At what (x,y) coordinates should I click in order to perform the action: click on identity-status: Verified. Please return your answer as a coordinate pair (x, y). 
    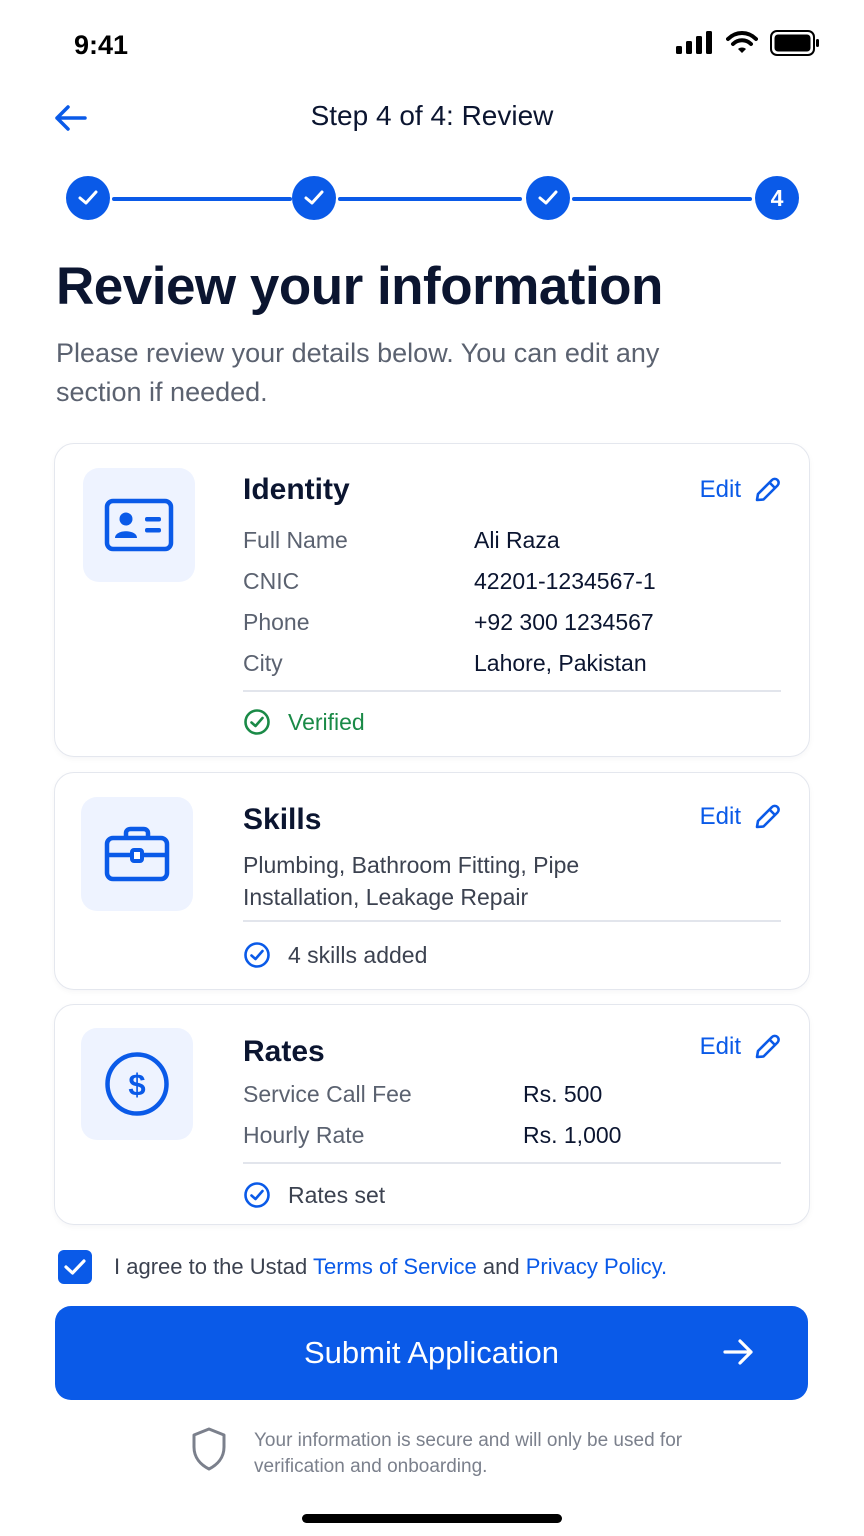
    Looking at the image, I should click on (304, 722).